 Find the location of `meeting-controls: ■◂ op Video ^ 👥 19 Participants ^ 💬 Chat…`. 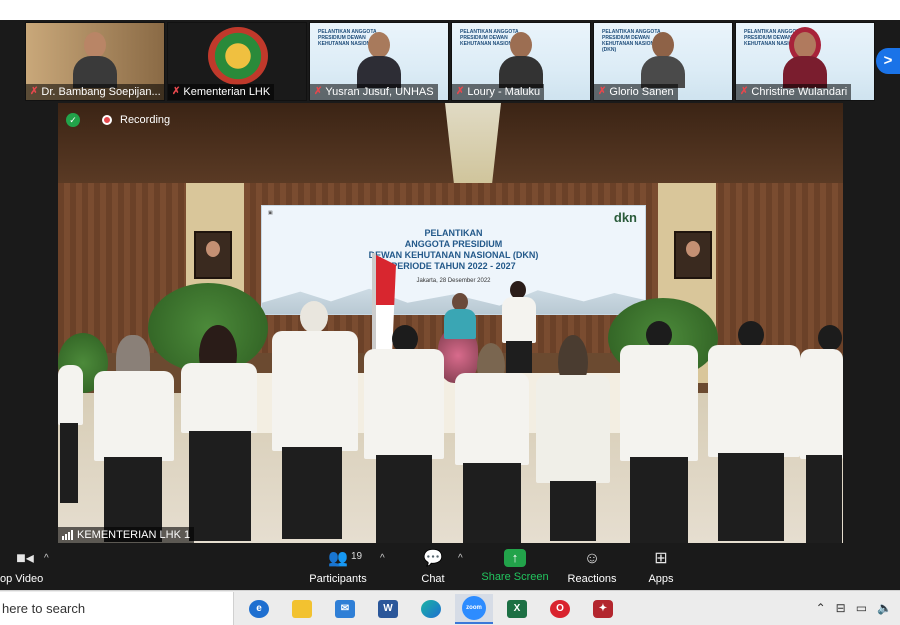

meeting-controls: ■◂ op Video ^ 👥 19 Participants ^ 💬 Chat… is located at coordinates (450, 567).